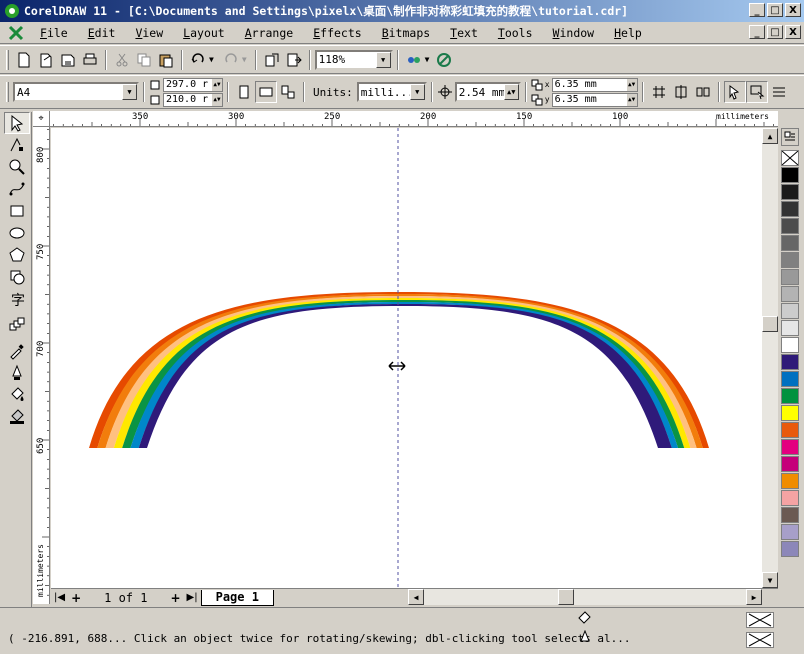 This screenshot has height=654, width=804. What do you see at coordinates (192, 597) in the screenshot?
I see `last-page-button: ▶|` at bounding box center [192, 597].